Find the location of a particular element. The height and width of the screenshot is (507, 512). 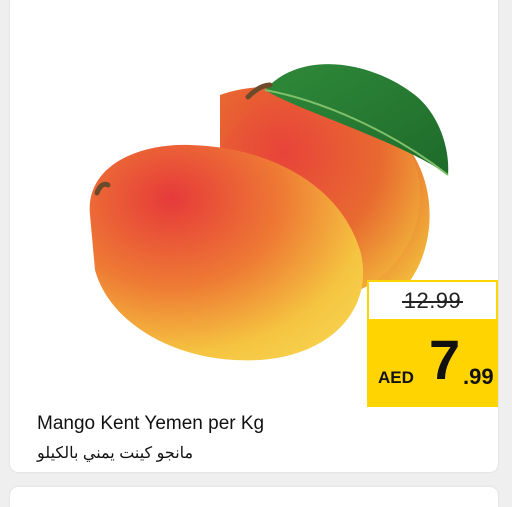

price-decimal: .99 is located at coordinates (478, 376).